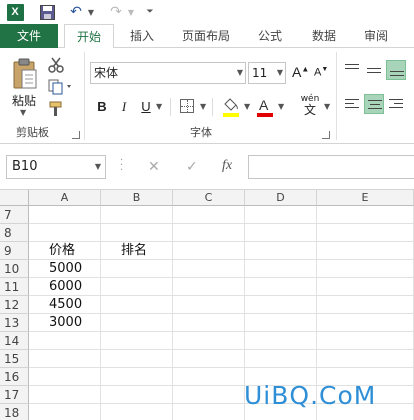 The image size is (414, 420). What do you see at coordinates (98, 167) in the screenshot?
I see `name-box-dropdown-icon: ▼` at bounding box center [98, 167].